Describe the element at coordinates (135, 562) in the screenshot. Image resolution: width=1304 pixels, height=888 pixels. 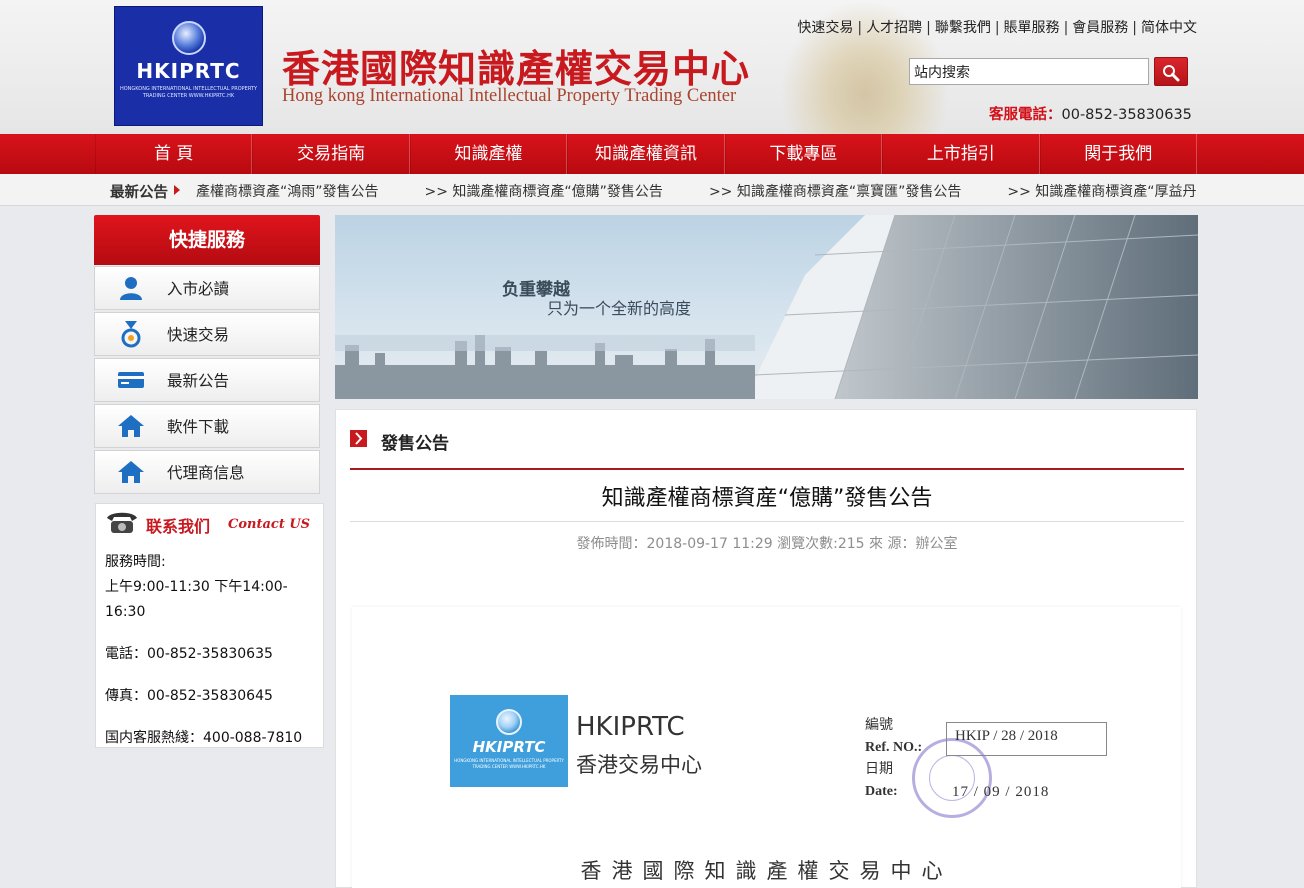
I see `service-hours-label: 服務時間:` at that location.